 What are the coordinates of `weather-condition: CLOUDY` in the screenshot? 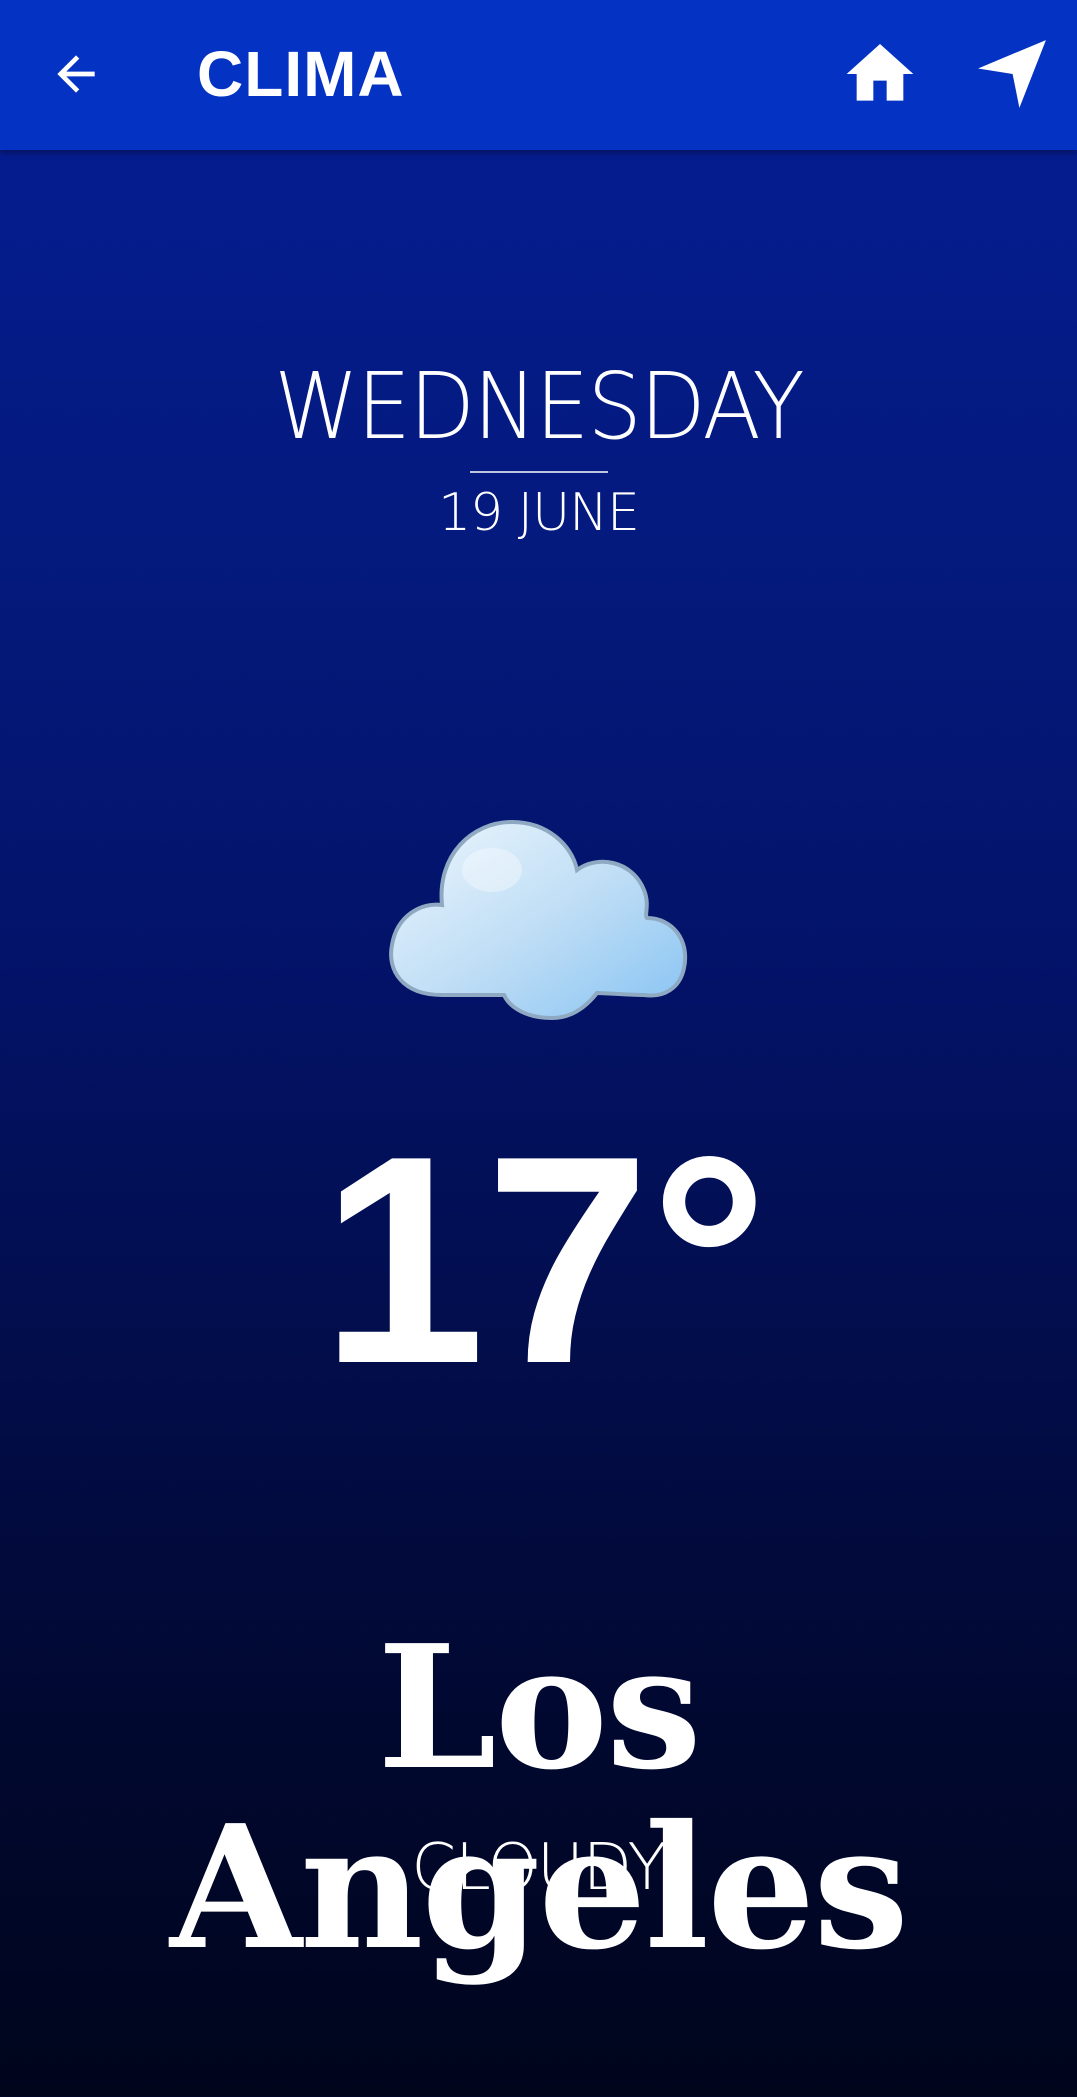 It's located at (538, 1868).